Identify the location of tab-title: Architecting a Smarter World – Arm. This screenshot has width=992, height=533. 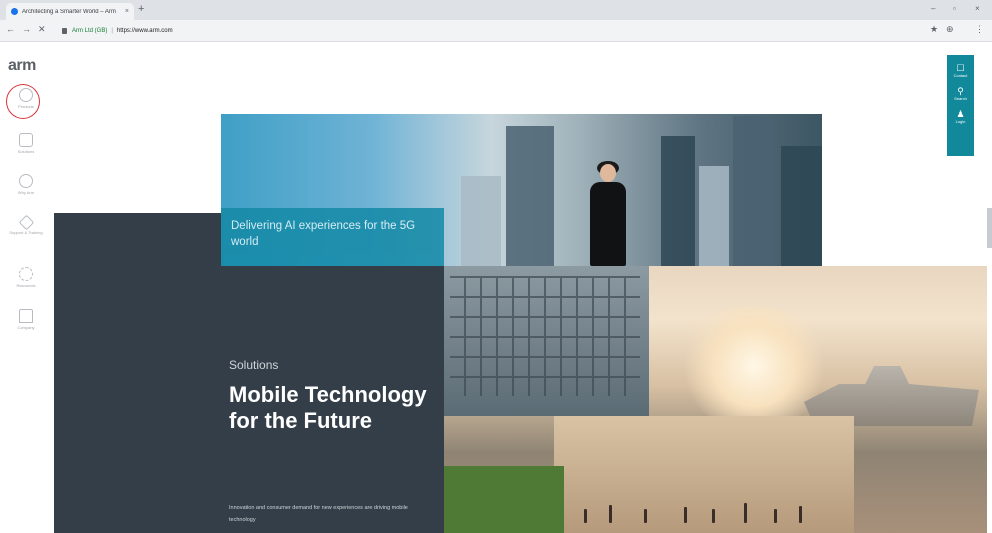
(69, 11).